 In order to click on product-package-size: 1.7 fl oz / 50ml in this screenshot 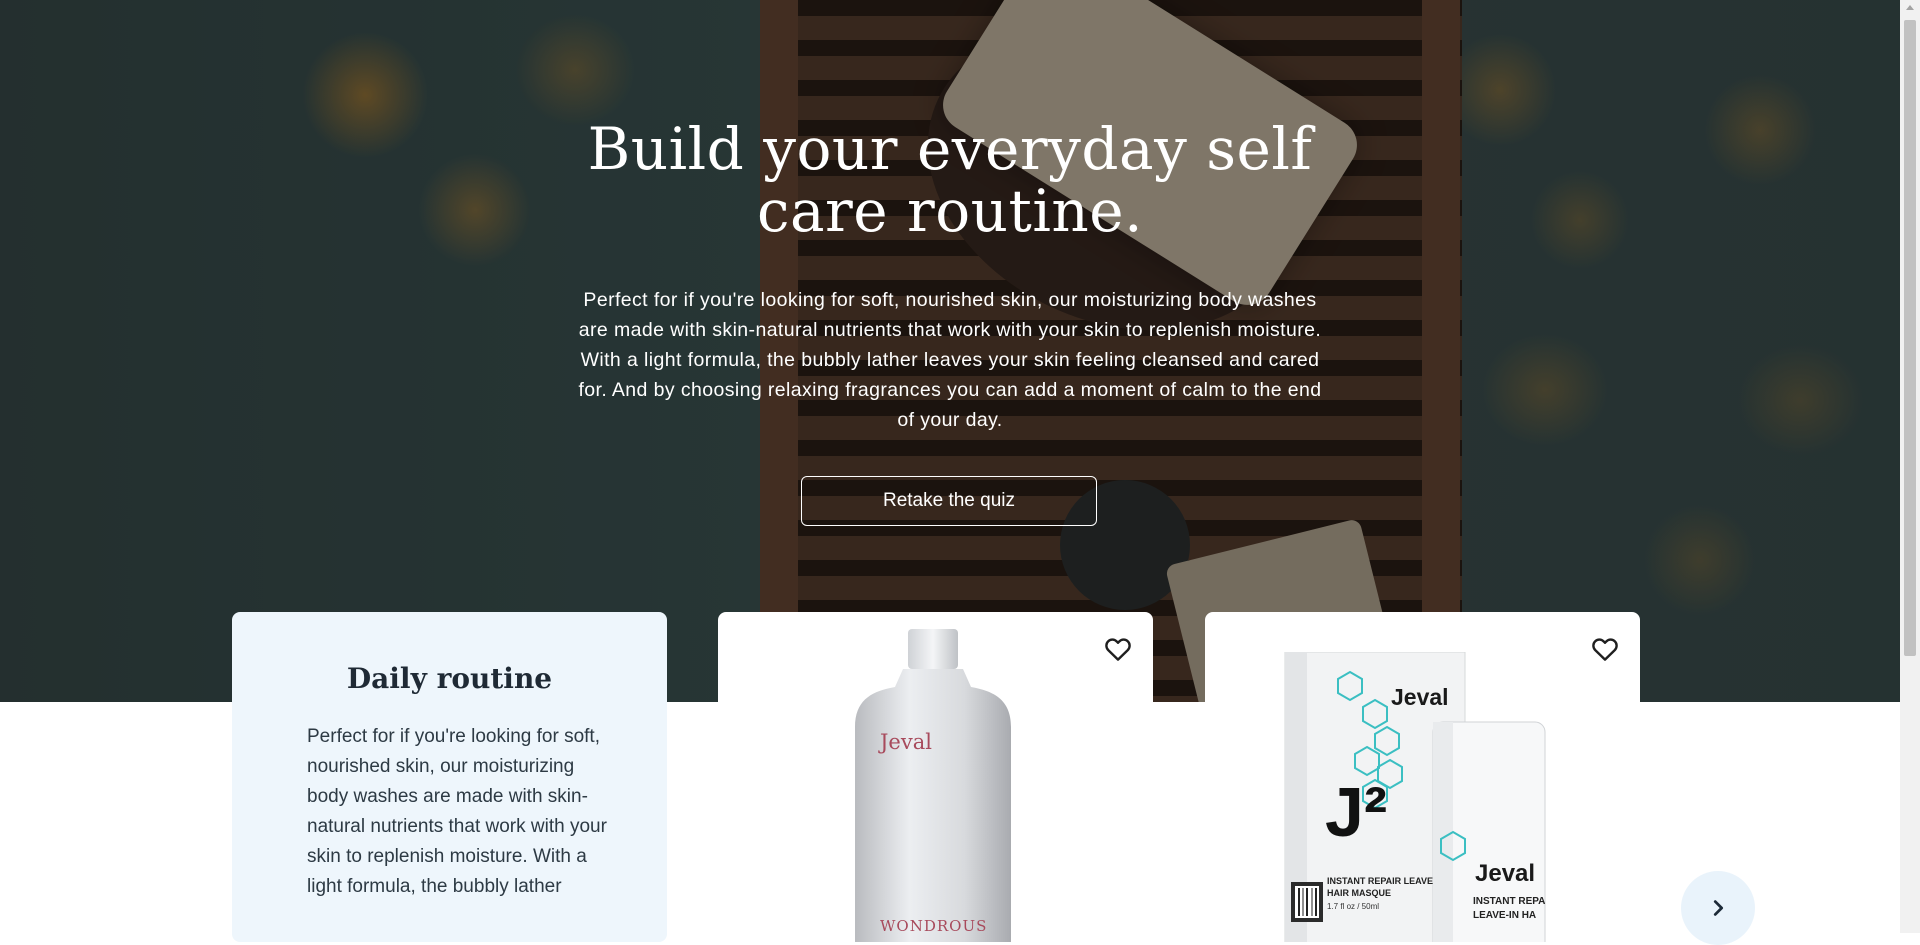, I will do `click(1353, 906)`.